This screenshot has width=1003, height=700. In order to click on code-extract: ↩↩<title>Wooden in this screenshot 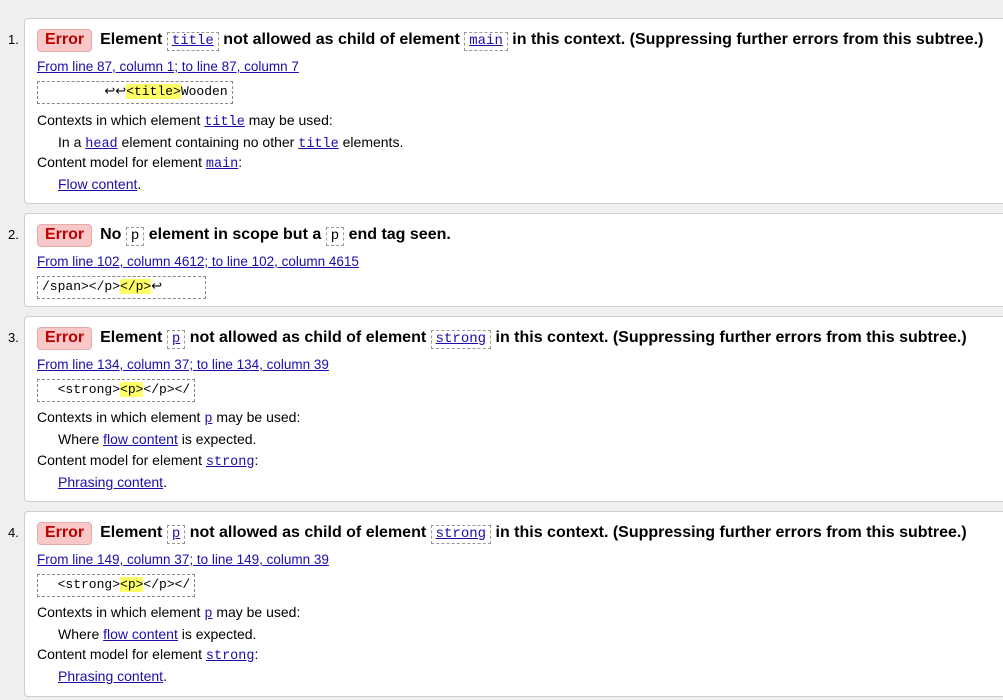, I will do `click(135, 92)`.